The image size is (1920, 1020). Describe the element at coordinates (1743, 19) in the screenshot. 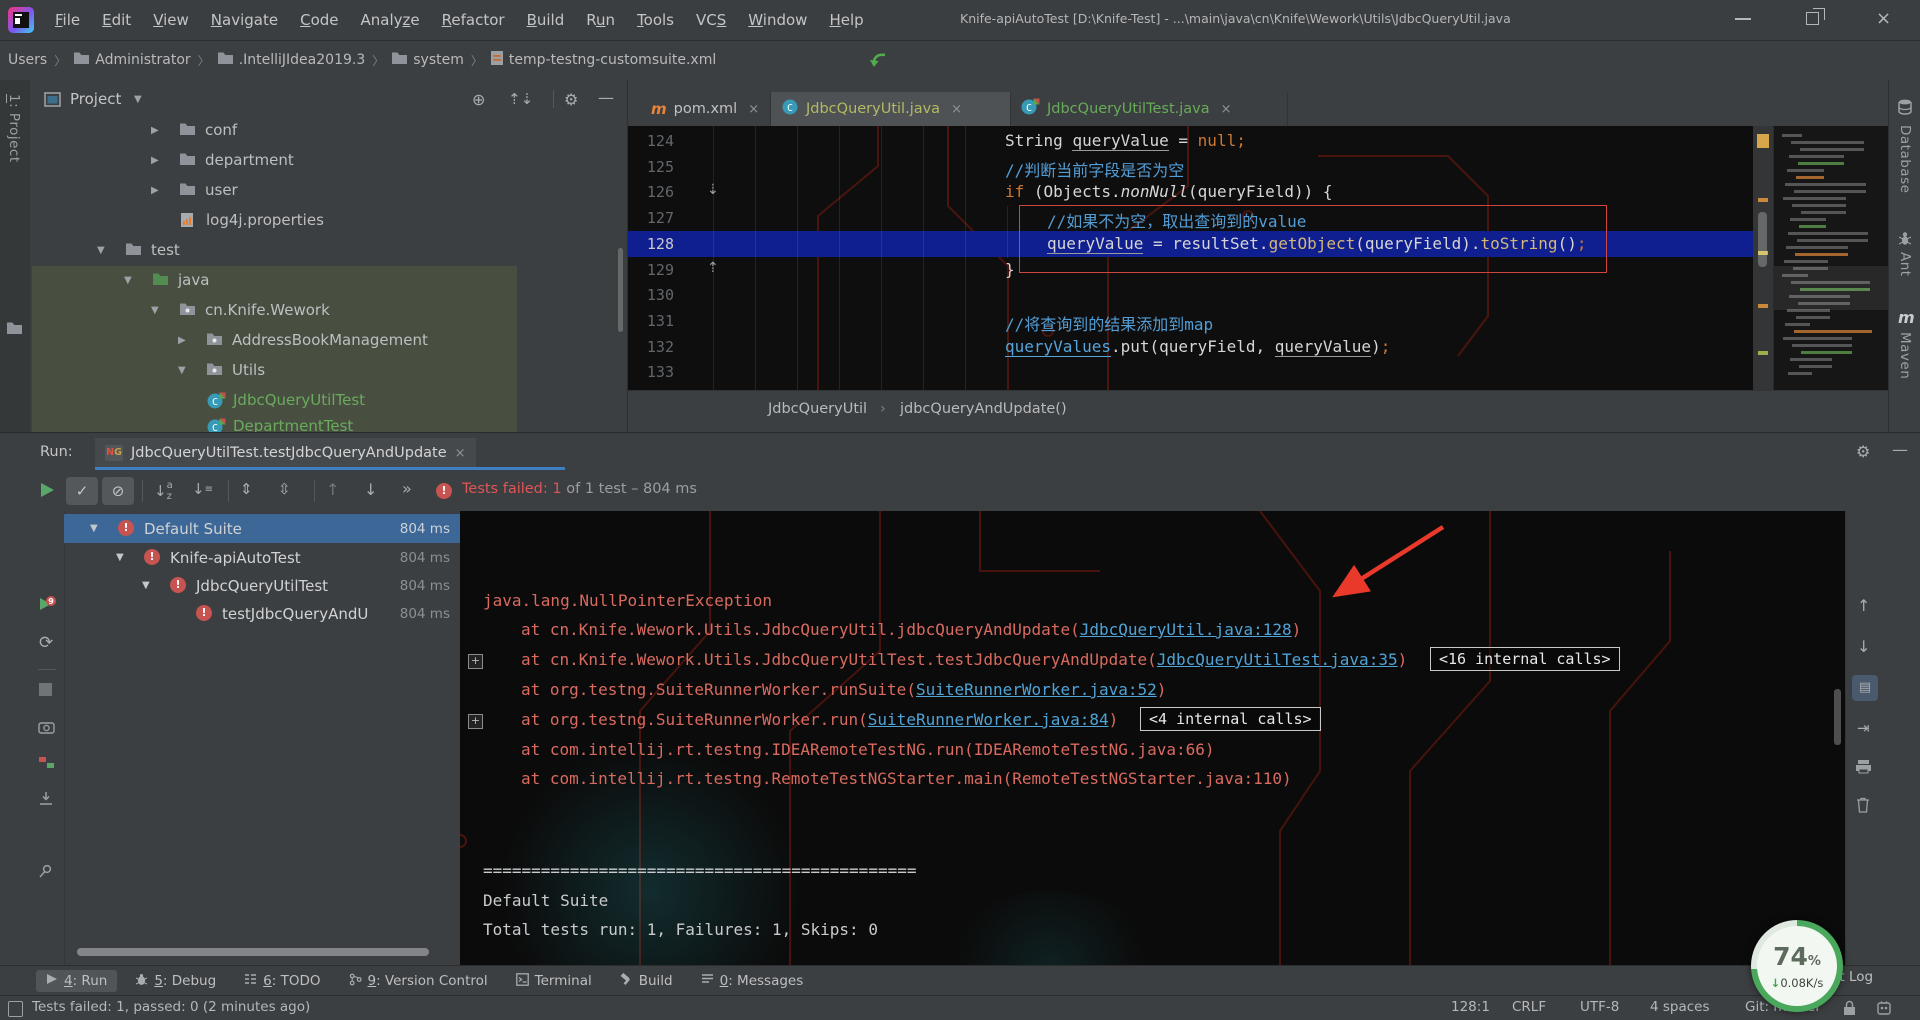

I see `minimize-button` at that location.